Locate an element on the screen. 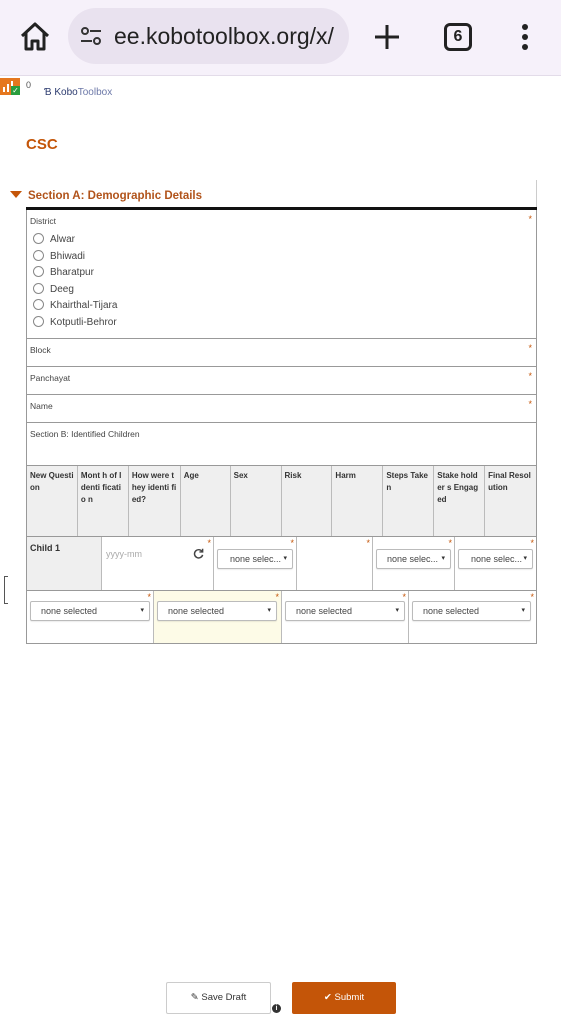 This screenshot has width=561, height=1024. section-b-group: Section B: Identified Children is located at coordinates (281, 444).